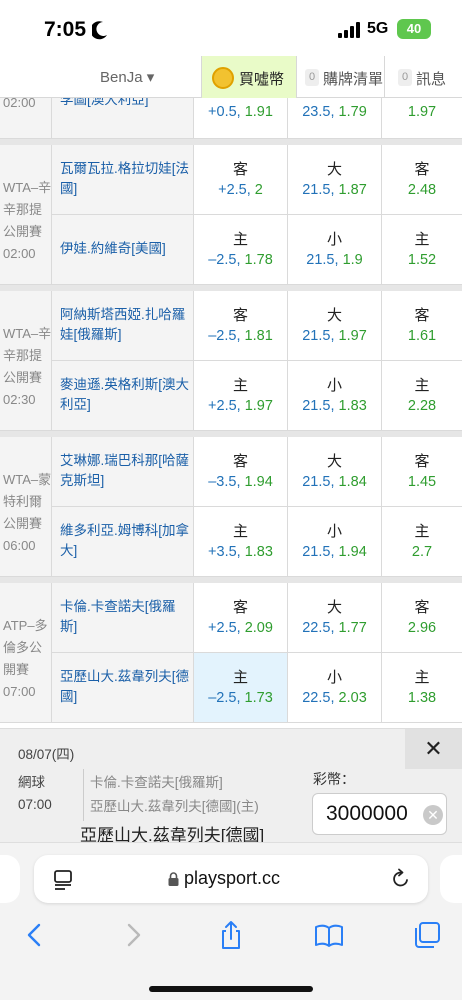 The image size is (462, 1000). Describe the element at coordinates (433, 749) in the screenshot. I see `close-icon: ✕` at that location.